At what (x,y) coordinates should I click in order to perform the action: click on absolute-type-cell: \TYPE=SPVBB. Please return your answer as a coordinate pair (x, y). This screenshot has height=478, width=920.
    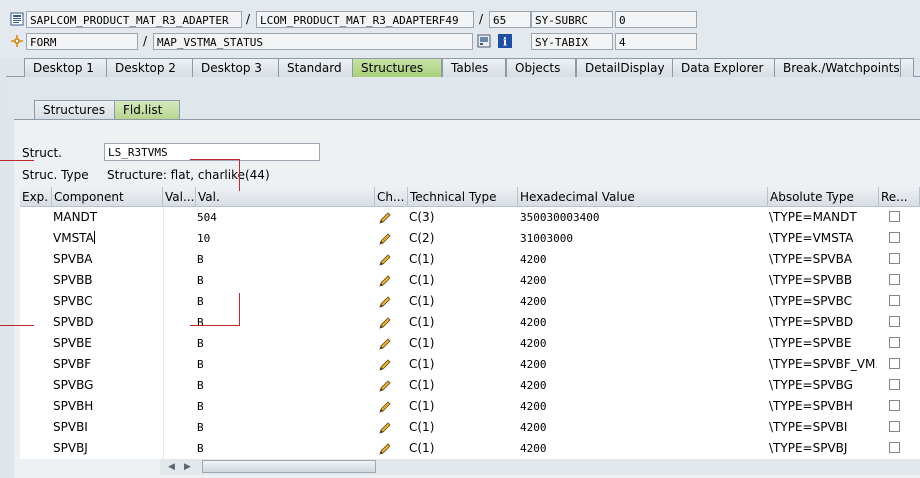
    Looking at the image, I should click on (811, 280).